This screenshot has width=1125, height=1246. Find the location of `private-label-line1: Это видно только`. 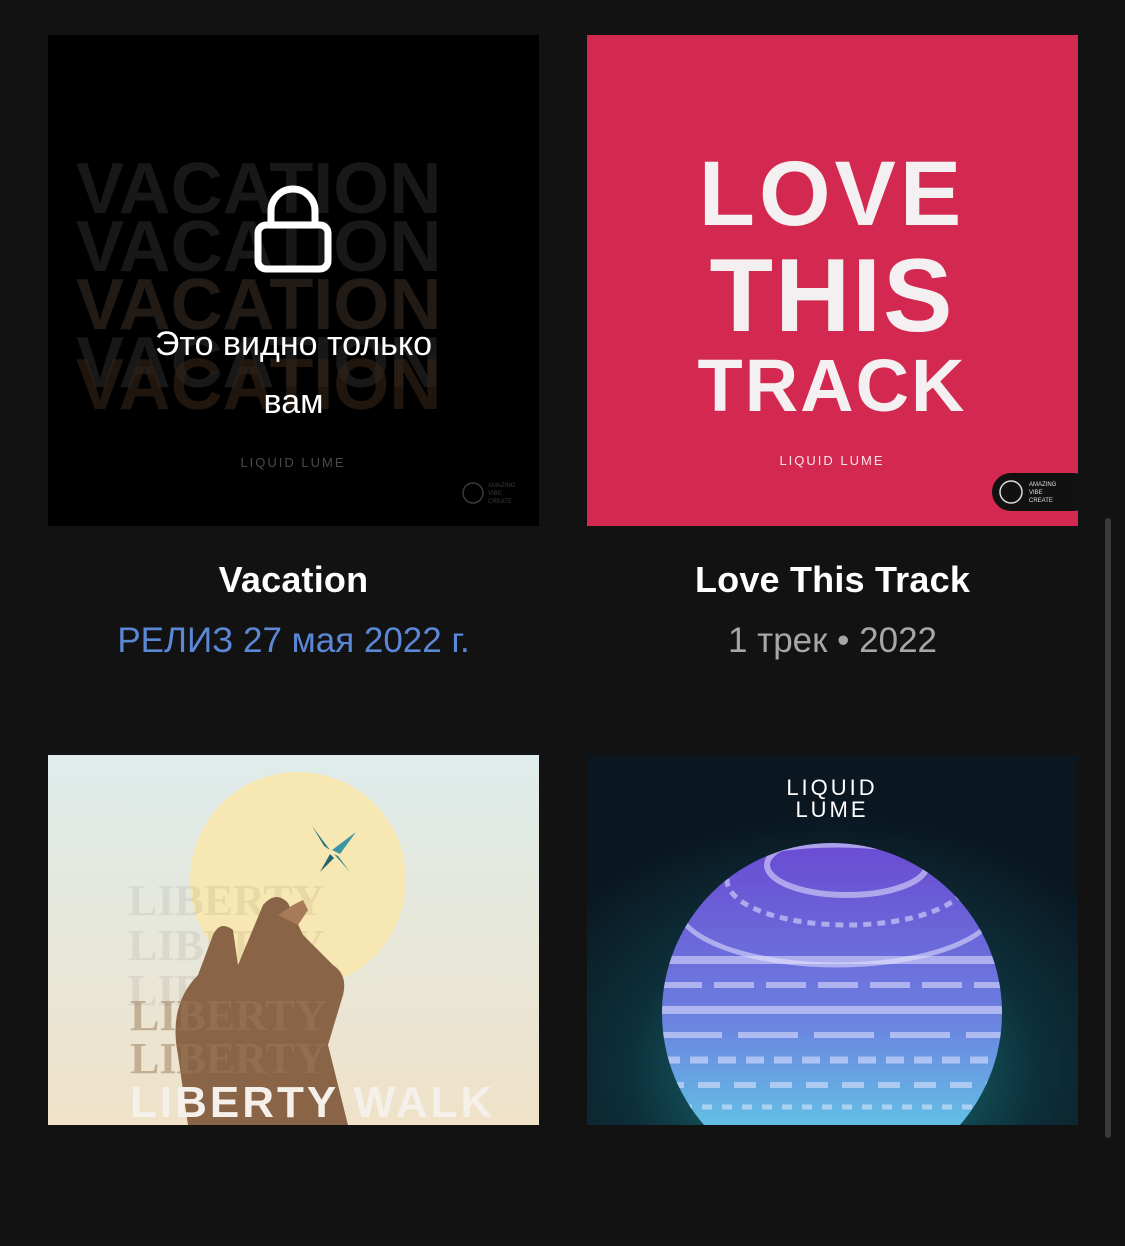

private-label-line1: Это видно только is located at coordinates (293, 344).